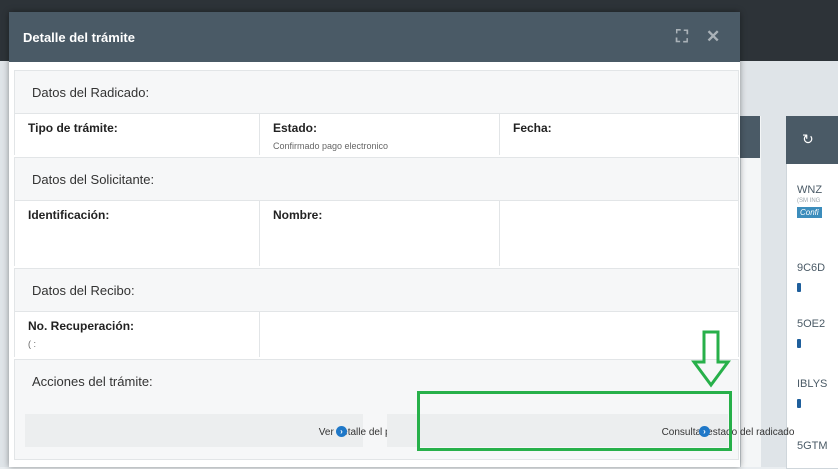  I want to click on field-label: Tipo de trámite:, so click(73, 128).